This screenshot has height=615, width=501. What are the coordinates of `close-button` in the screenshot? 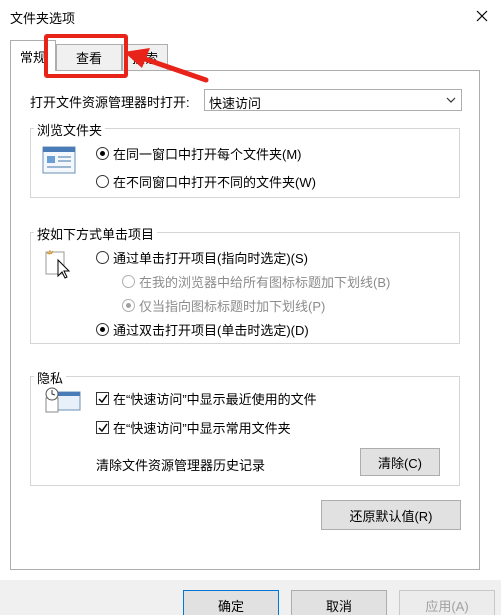 It's located at (482, 16).